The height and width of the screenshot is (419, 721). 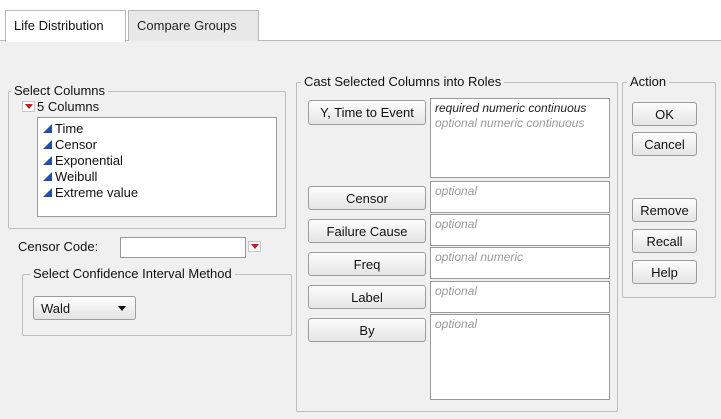 I want to click on ci-method-select: Wald, so click(x=84, y=308).